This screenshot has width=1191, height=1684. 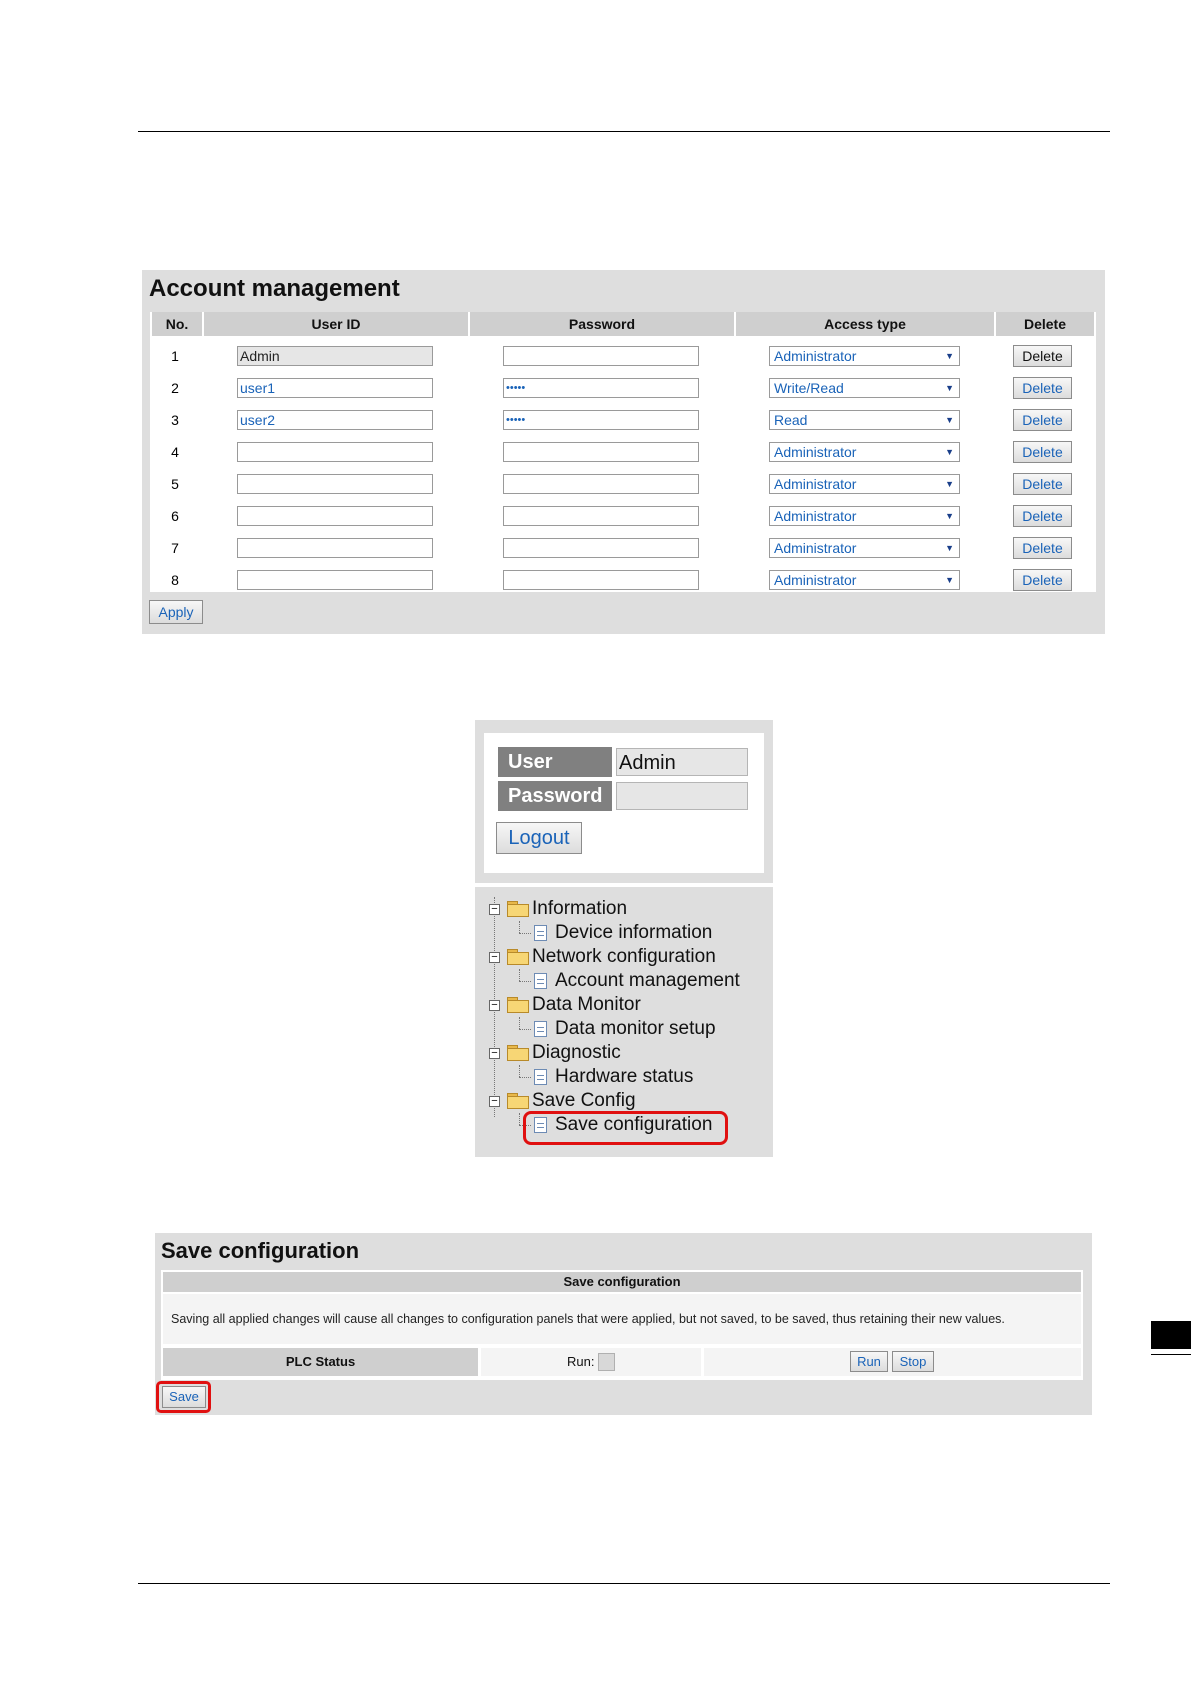 I want to click on row-number: 2, so click(x=175, y=388).